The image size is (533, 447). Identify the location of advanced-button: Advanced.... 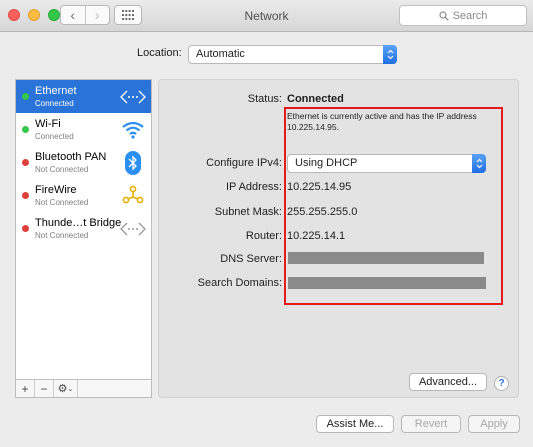
(448, 382).